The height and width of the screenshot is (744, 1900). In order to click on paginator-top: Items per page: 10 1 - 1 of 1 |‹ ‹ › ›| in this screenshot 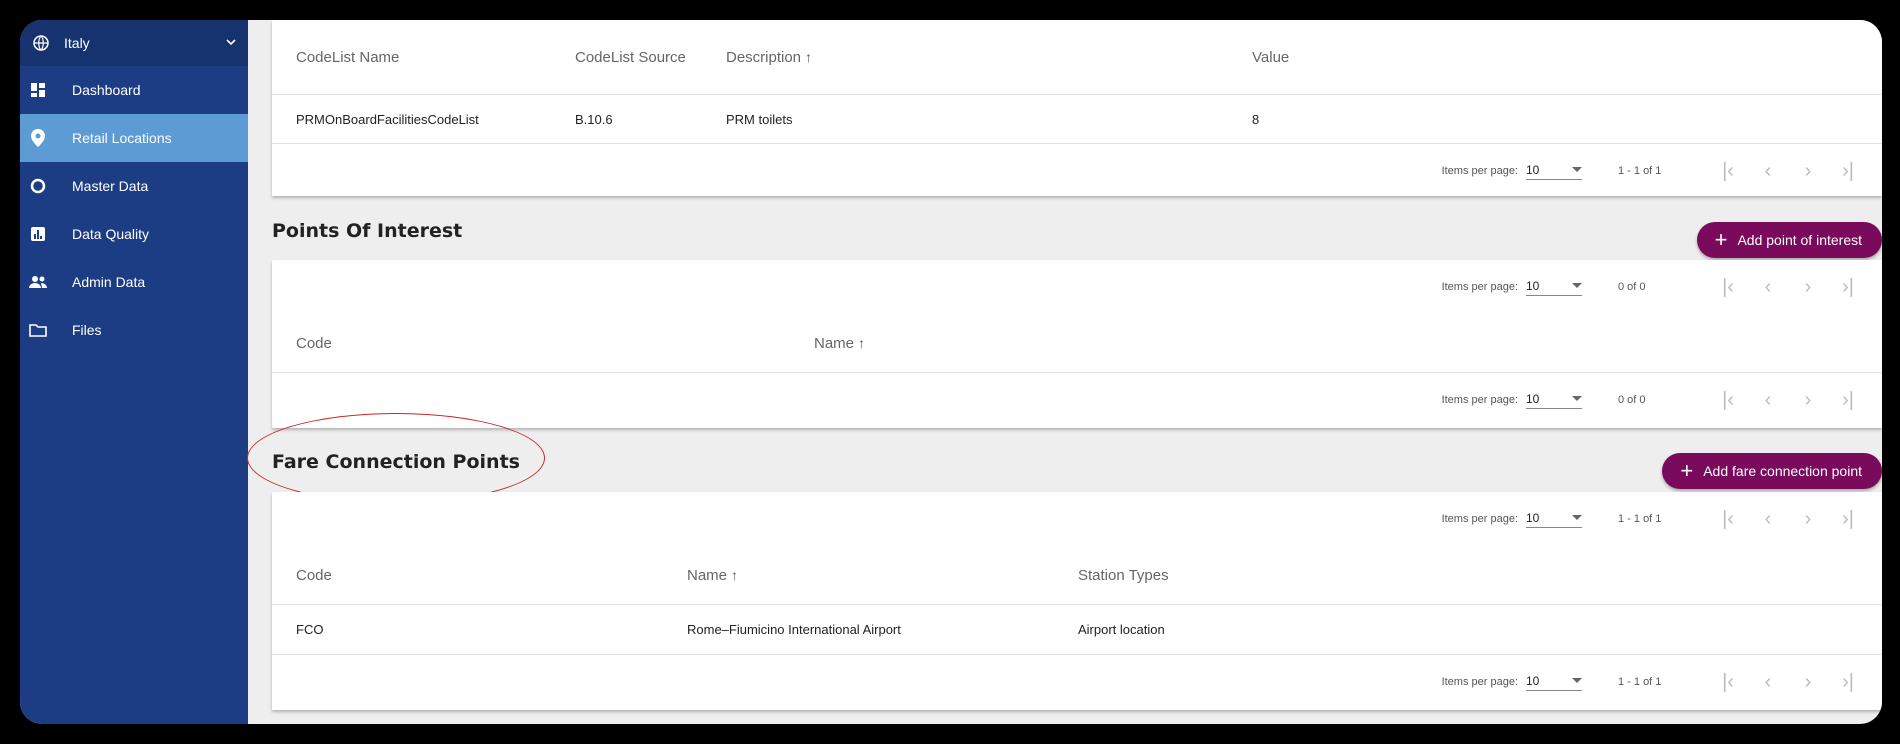, I will do `click(1077, 519)`.